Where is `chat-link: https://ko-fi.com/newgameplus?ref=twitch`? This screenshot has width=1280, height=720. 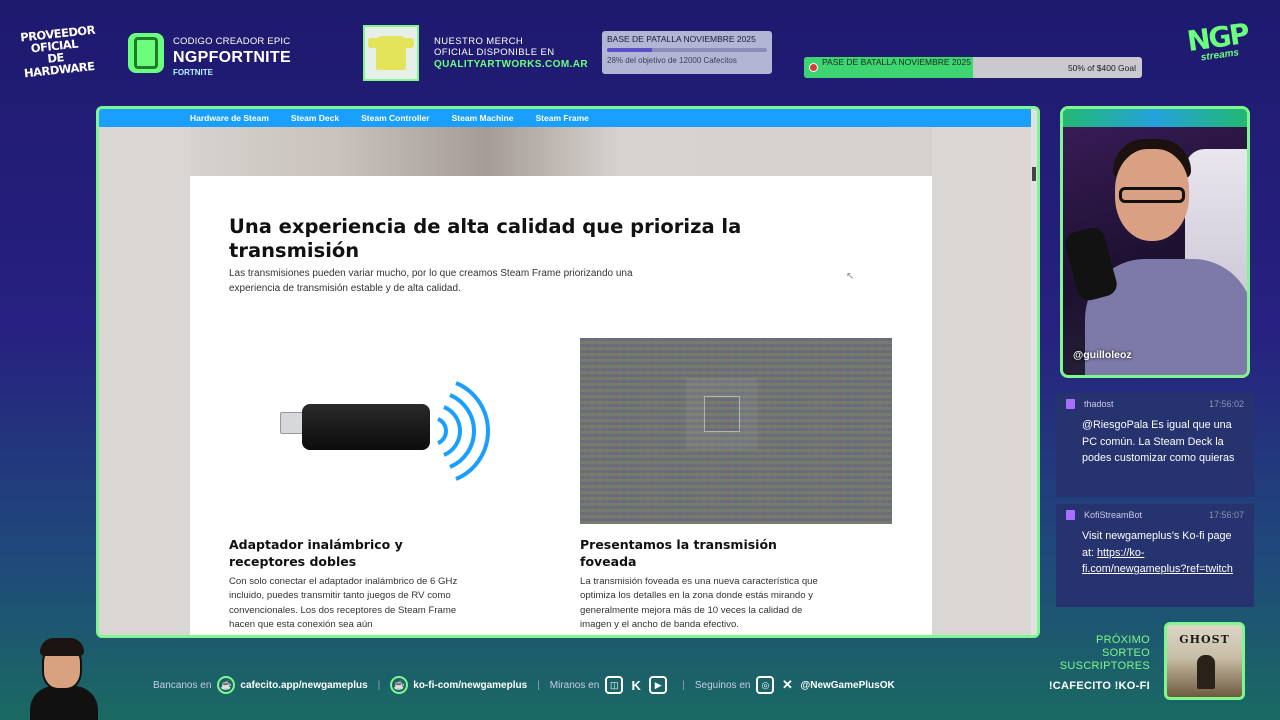
chat-link: https://ko-fi.com/newgameplus?ref=twitch is located at coordinates (1157, 561).